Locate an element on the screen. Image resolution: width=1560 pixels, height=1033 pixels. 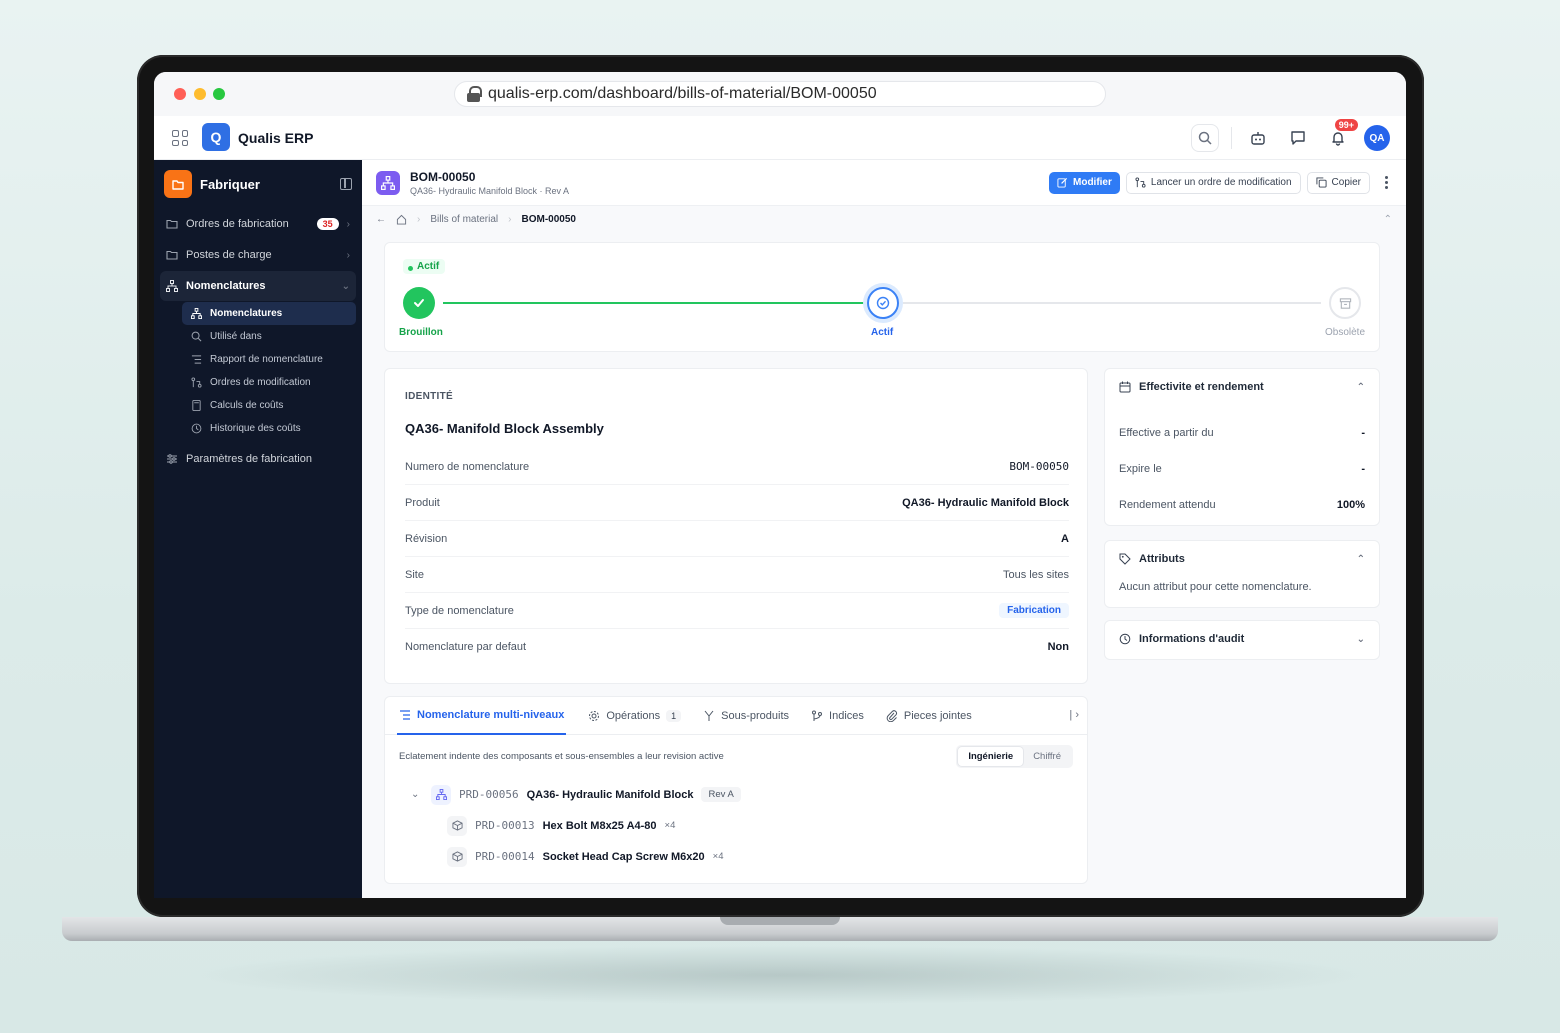
sidebar-collapse-icon is located at coordinates (346, 184).